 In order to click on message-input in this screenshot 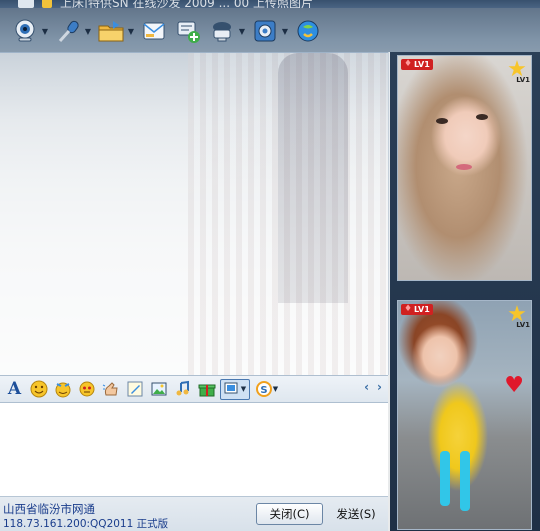, I will do `click(194, 449)`.